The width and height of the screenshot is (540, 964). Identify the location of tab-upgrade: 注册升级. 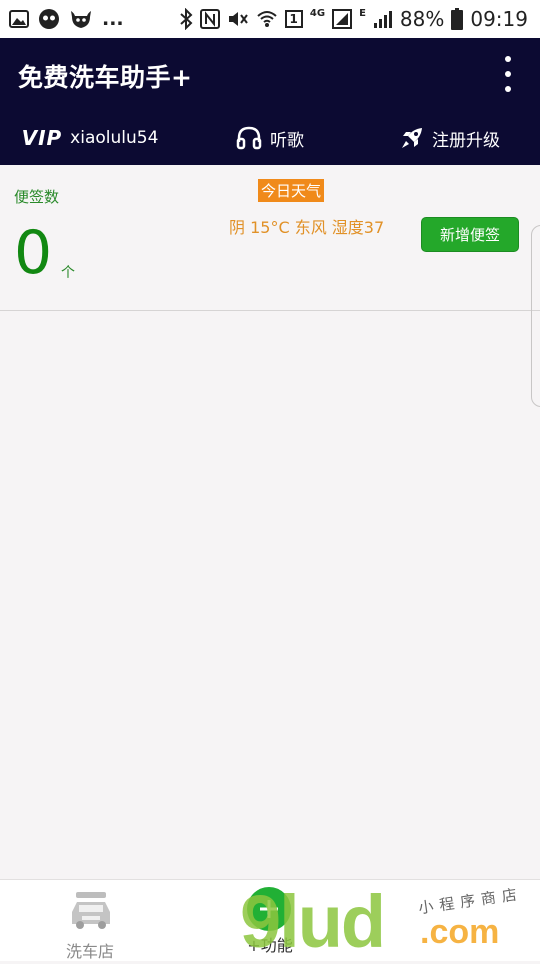
(450, 138).